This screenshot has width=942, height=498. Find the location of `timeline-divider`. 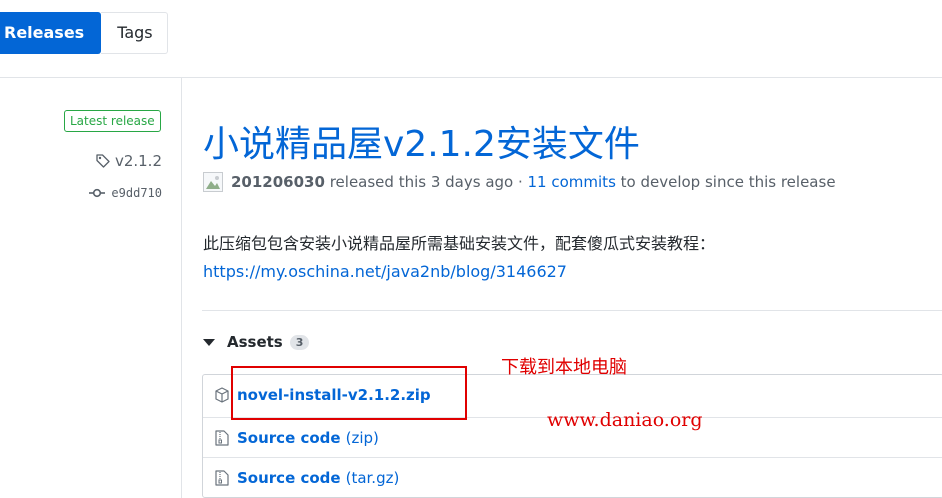

timeline-divider is located at coordinates (181, 288).